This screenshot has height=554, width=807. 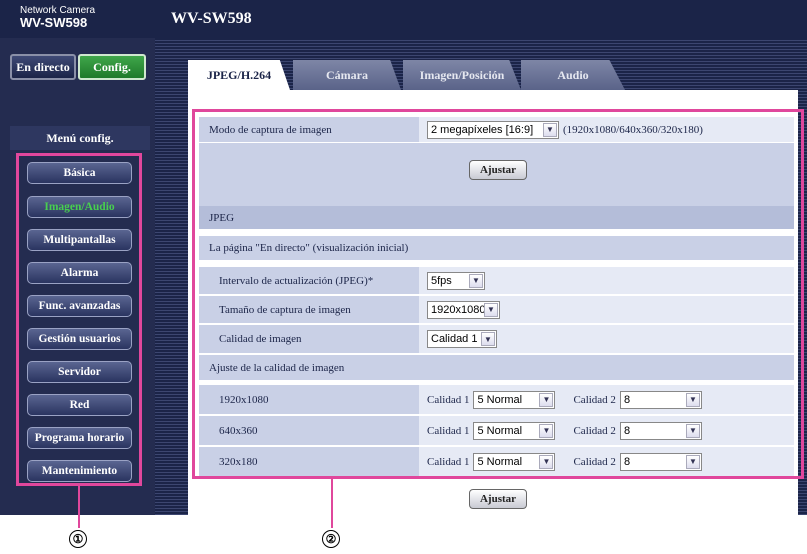 What do you see at coordinates (331, 539) in the screenshot?
I see `callout-2: ②` at bounding box center [331, 539].